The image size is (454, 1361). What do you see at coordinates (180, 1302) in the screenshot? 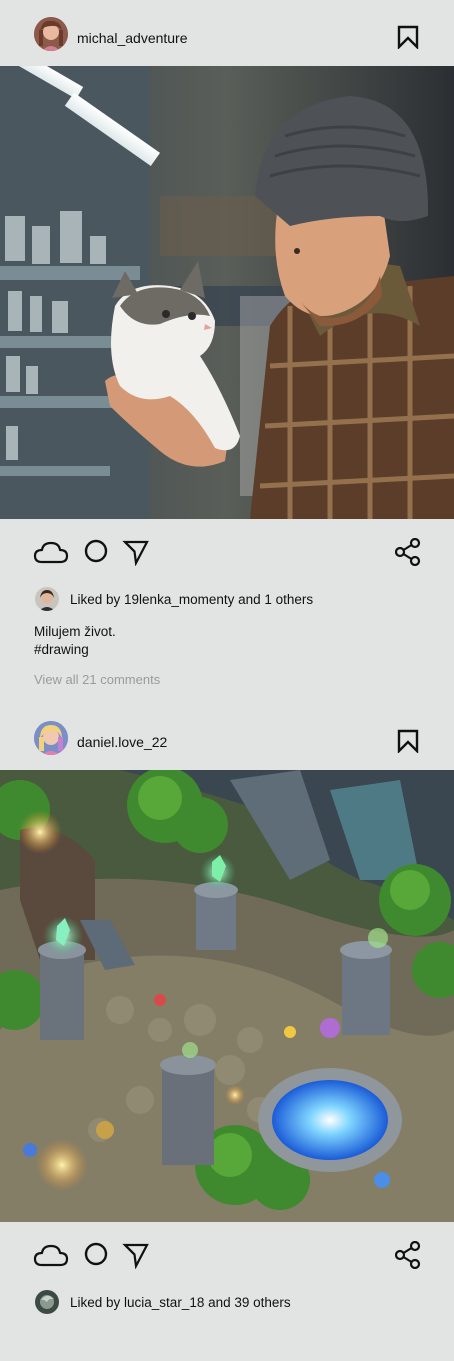
I see `likes-text: Liked by lucia_star_18 and 39 others` at bounding box center [180, 1302].